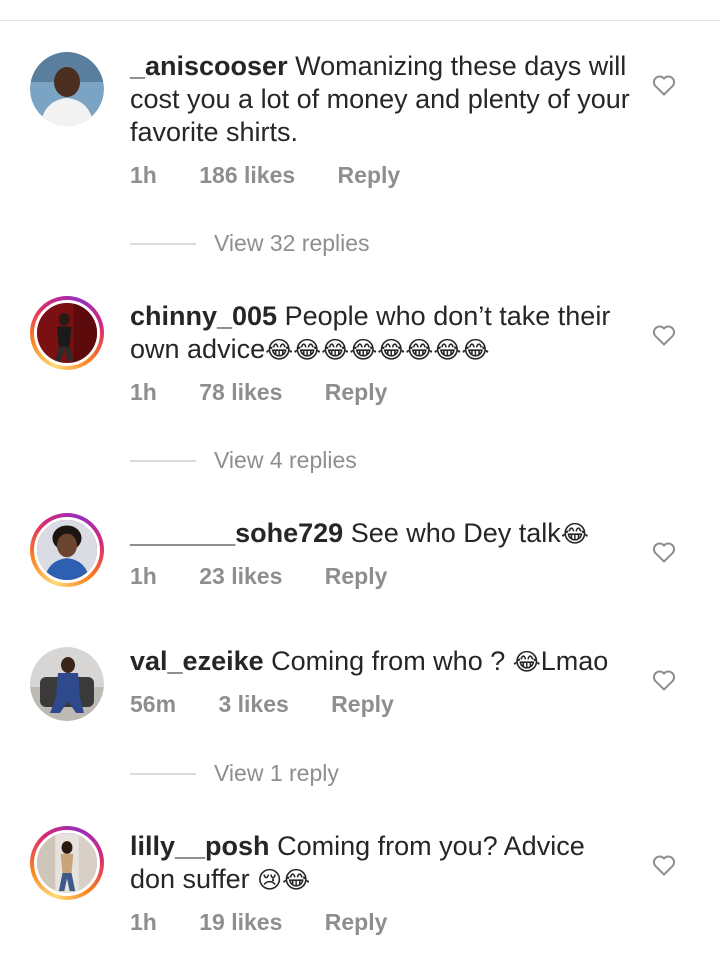 The image size is (720, 960). What do you see at coordinates (455, 533) in the screenshot?
I see `comment-text: See who Dey talk` at bounding box center [455, 533].